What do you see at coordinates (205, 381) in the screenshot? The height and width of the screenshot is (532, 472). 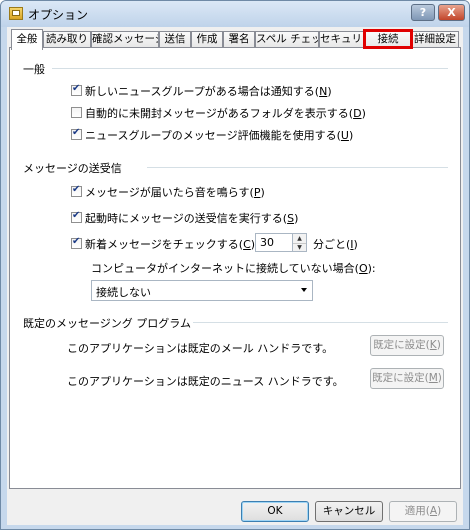 I see `default-news-text: このアプリケーションは既定のニュース ハンドラです。` at bounding box center [205, 381].